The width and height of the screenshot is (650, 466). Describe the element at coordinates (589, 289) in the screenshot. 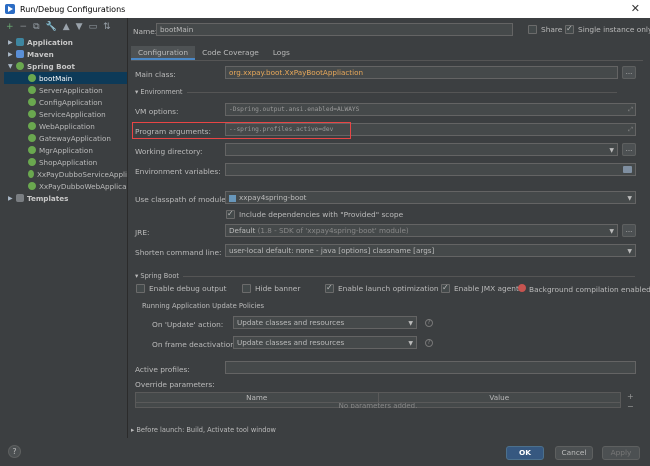

I see `background-compilation-label: Background compilation enabled` at that location.